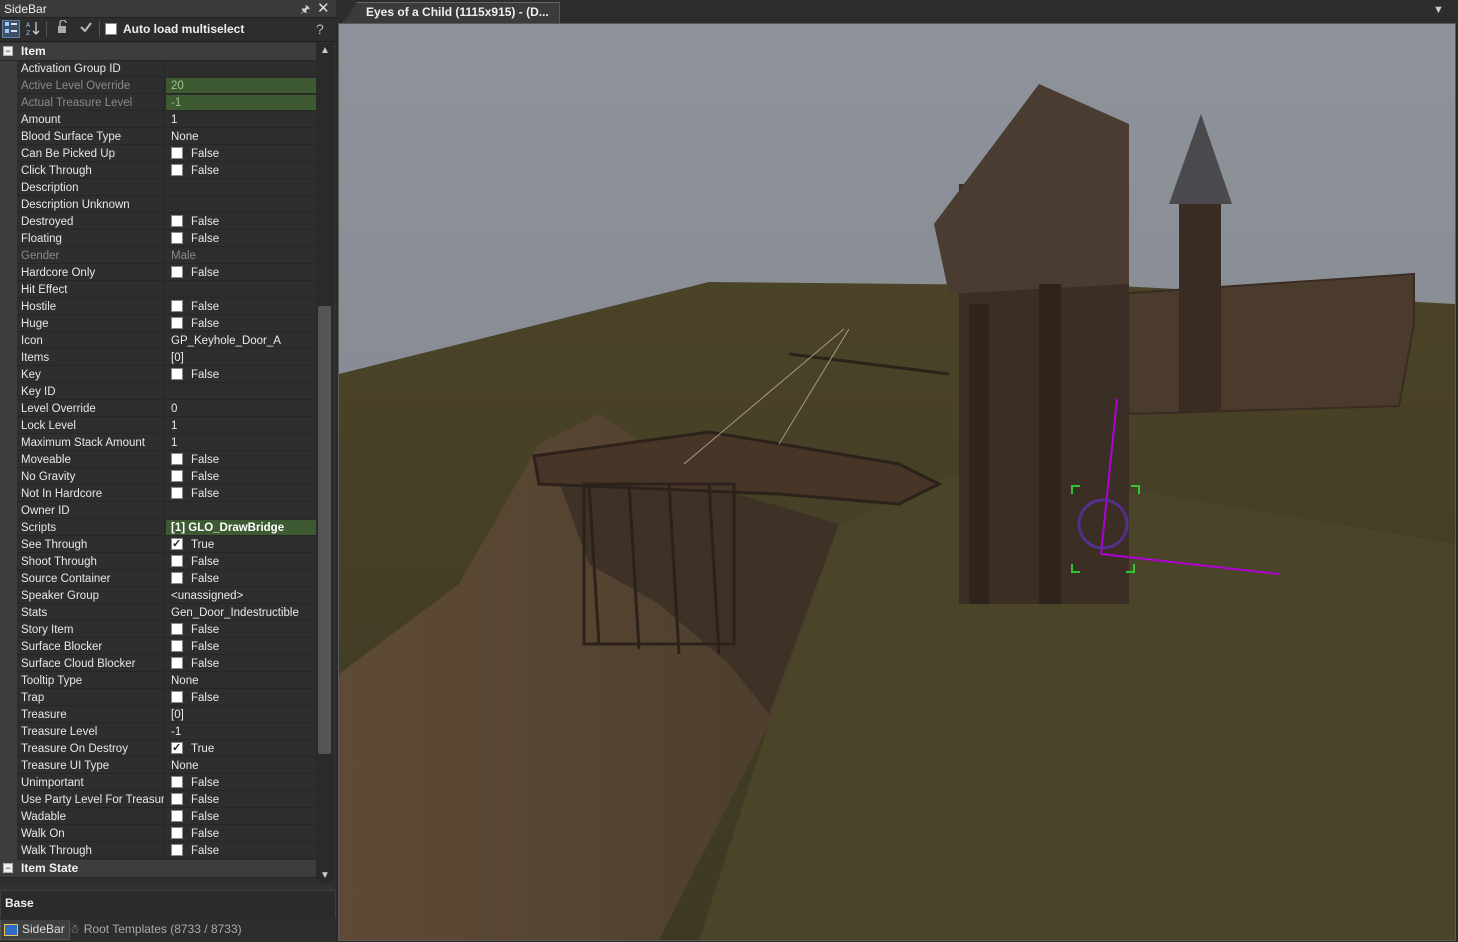 The height and width of the screenshot is (942, 1458). Describe the element at coordinates (241, 86) in the screenshot. I see `property-value: 20` at that location.